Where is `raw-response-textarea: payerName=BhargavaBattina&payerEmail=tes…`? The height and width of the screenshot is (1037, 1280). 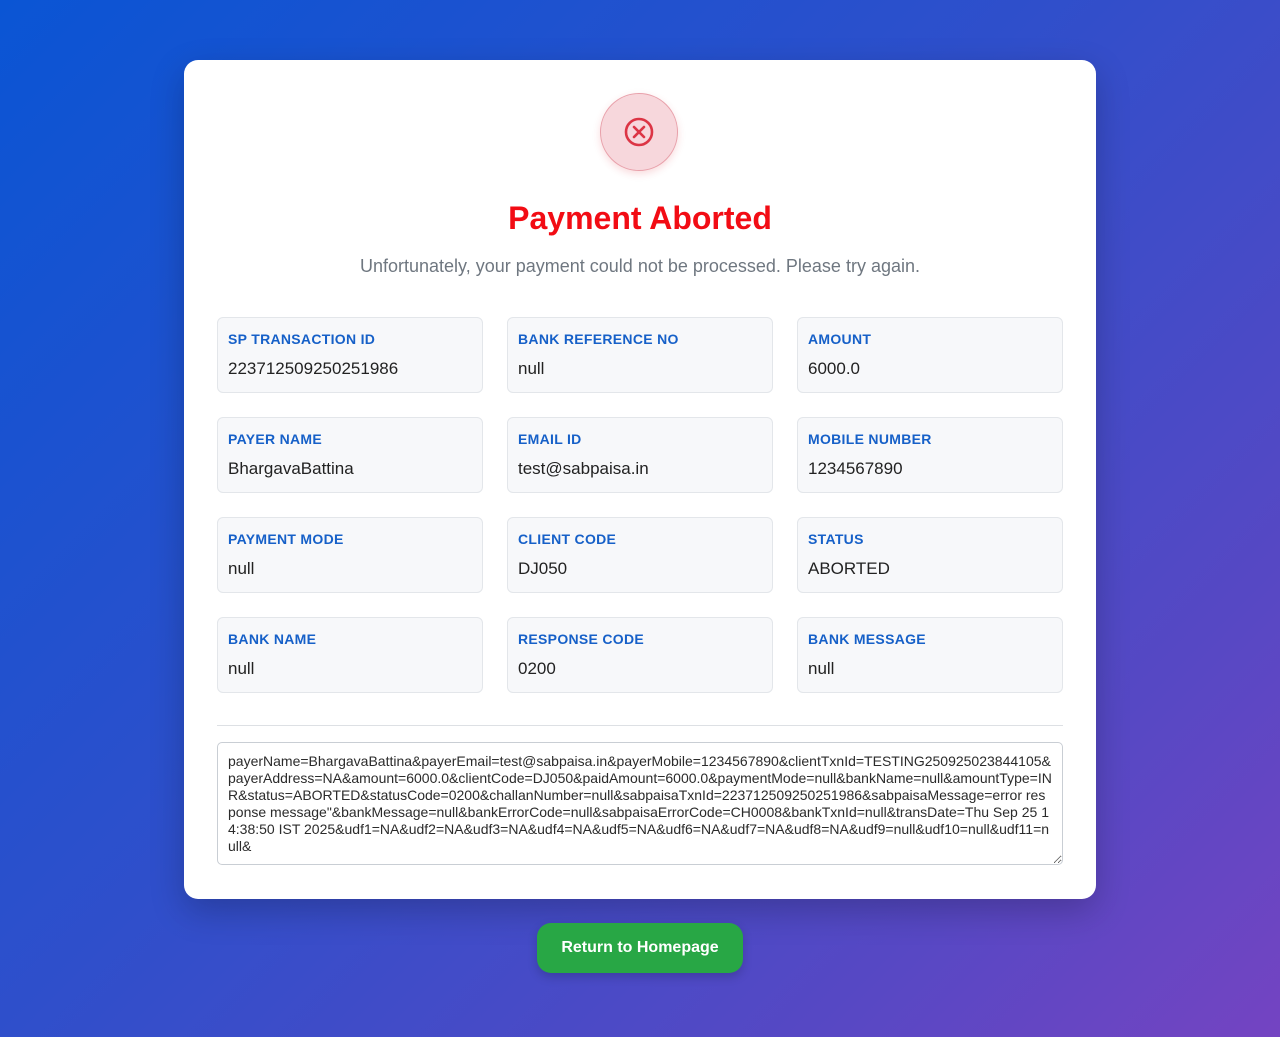 raw-response-textarea: payerName=BhargavaBattina&payerEmail=tes… is located at coordinates (640, 803).